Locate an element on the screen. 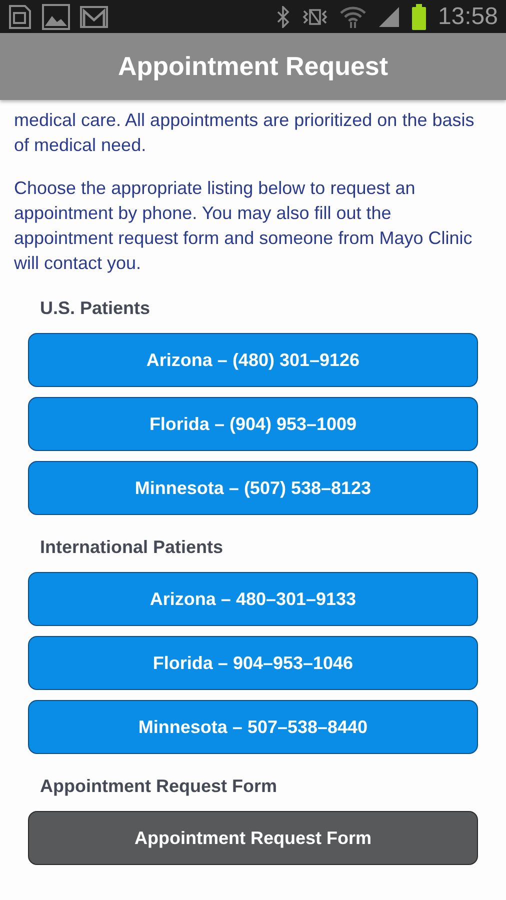  clock-time: 13:58 is located at coordinates (468, 16).